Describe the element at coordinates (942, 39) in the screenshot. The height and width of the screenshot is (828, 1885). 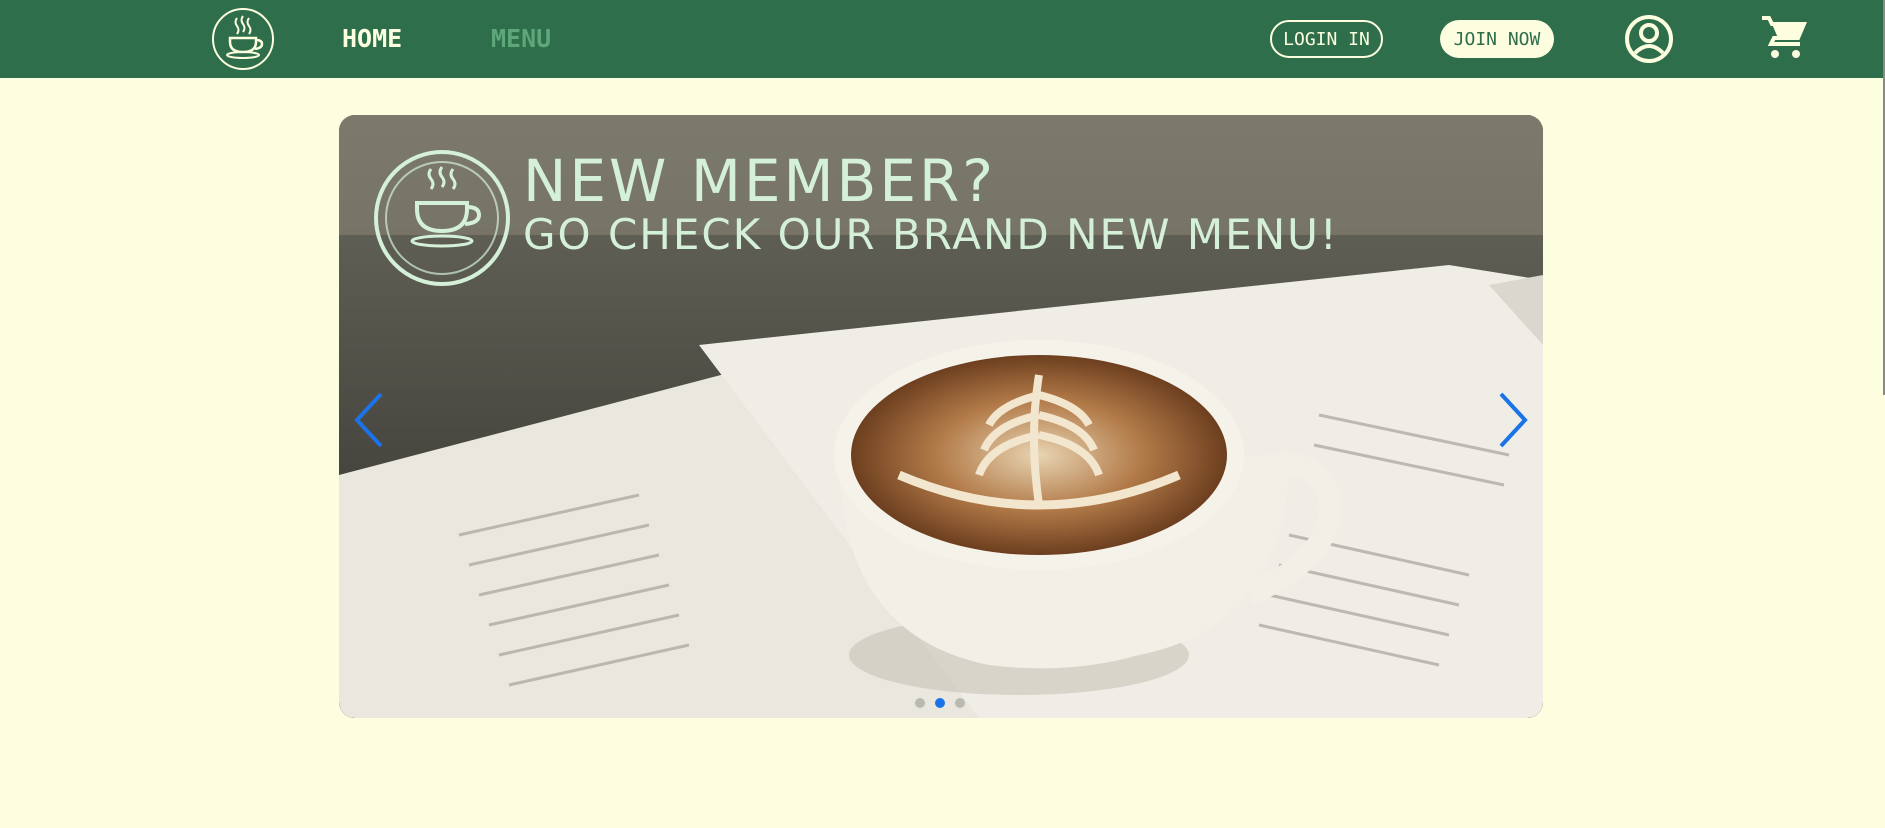
I see `top-navbar: HOME MENU LOGIN IN JOIN NOW` at that location.